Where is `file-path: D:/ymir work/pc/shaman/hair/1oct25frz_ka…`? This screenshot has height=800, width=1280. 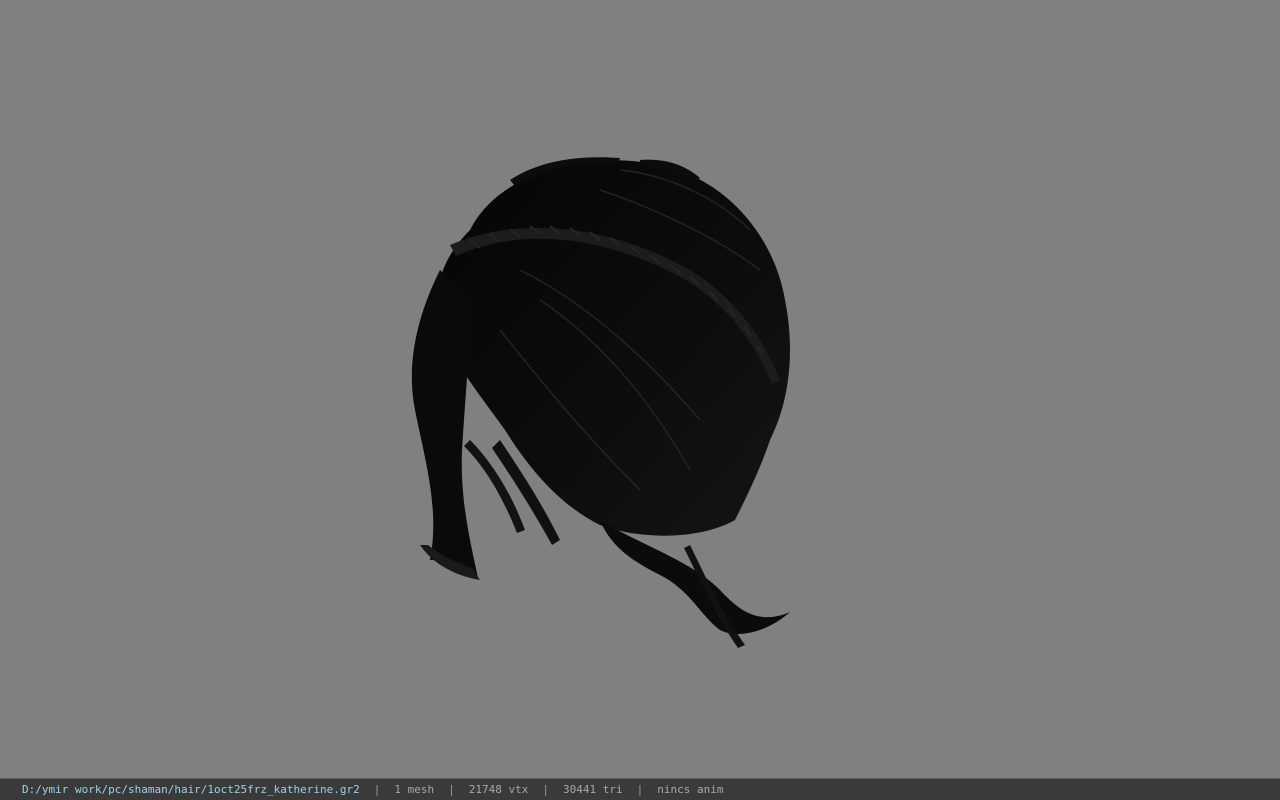
file-path: D:/ymir work/pc/shaman/hair/1oct25frz_ka… is located at coordinates (191, 789).